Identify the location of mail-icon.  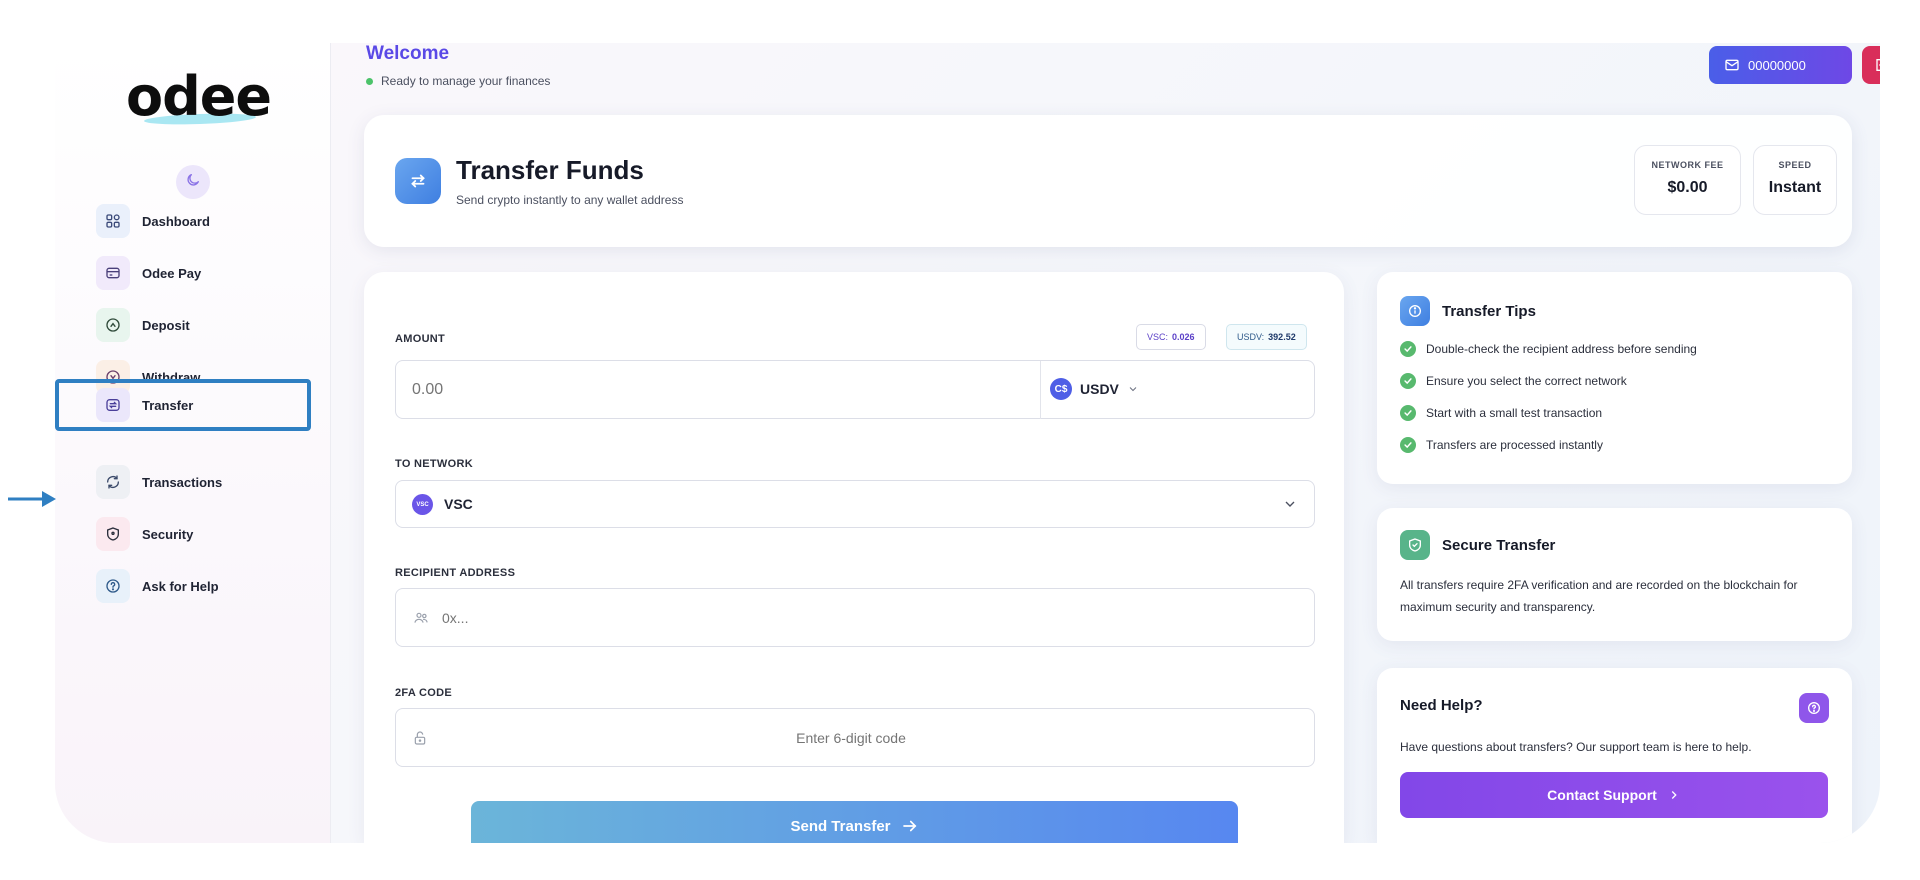
(1732, 65).